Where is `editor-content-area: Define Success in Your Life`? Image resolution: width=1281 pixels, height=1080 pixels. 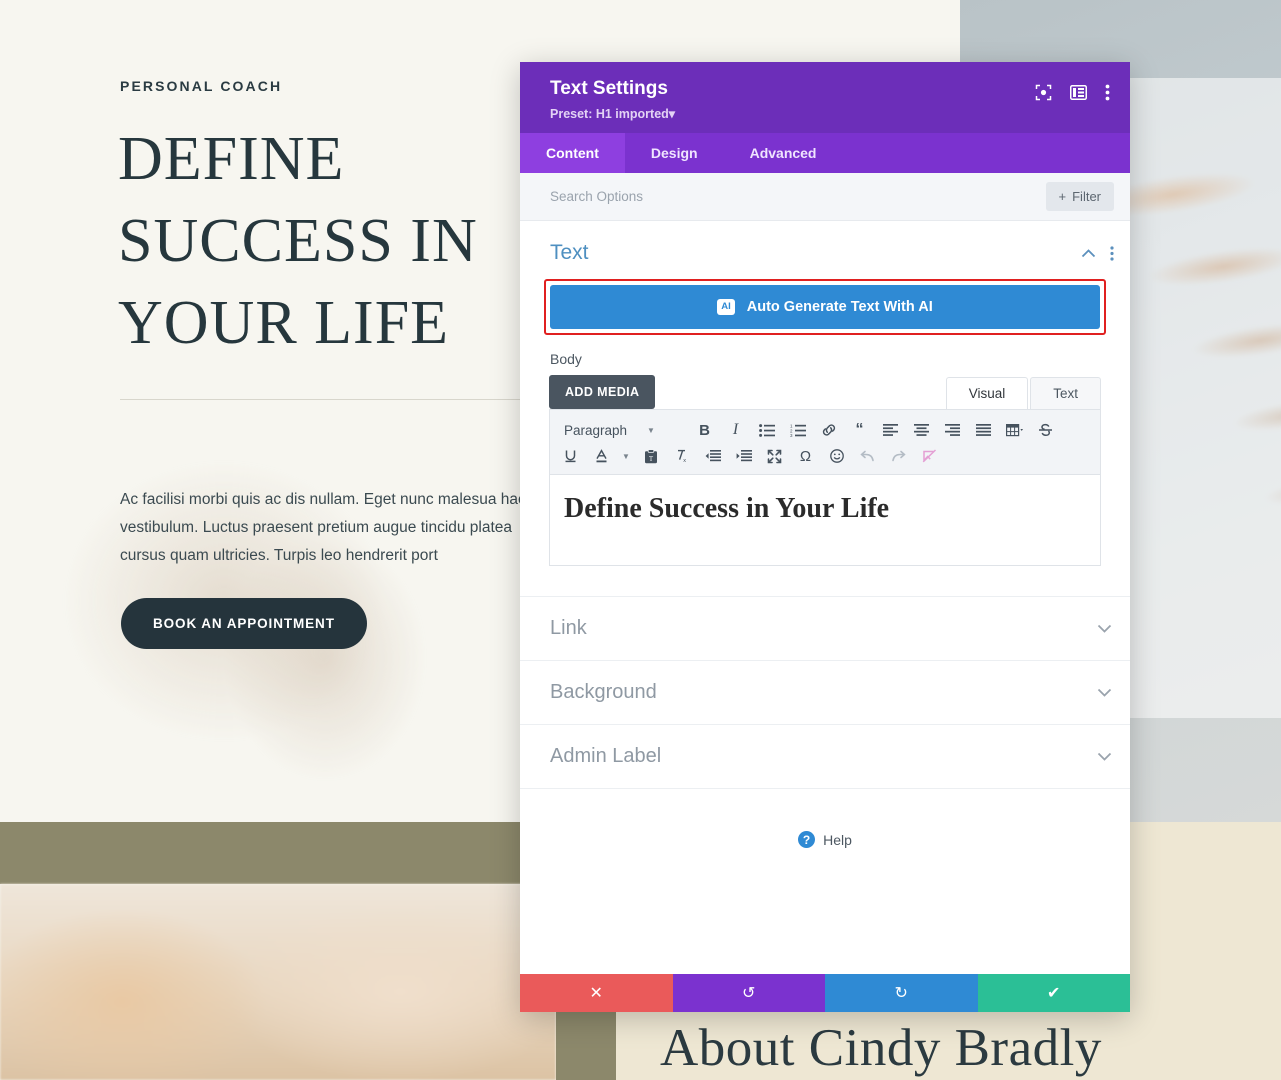
editor-content-area: Define Success in Your Life is located at coordinates (825, 520).